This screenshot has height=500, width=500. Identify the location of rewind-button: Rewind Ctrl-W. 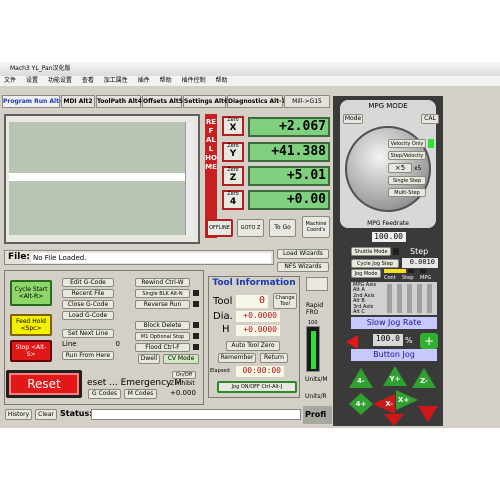
(162, 282).